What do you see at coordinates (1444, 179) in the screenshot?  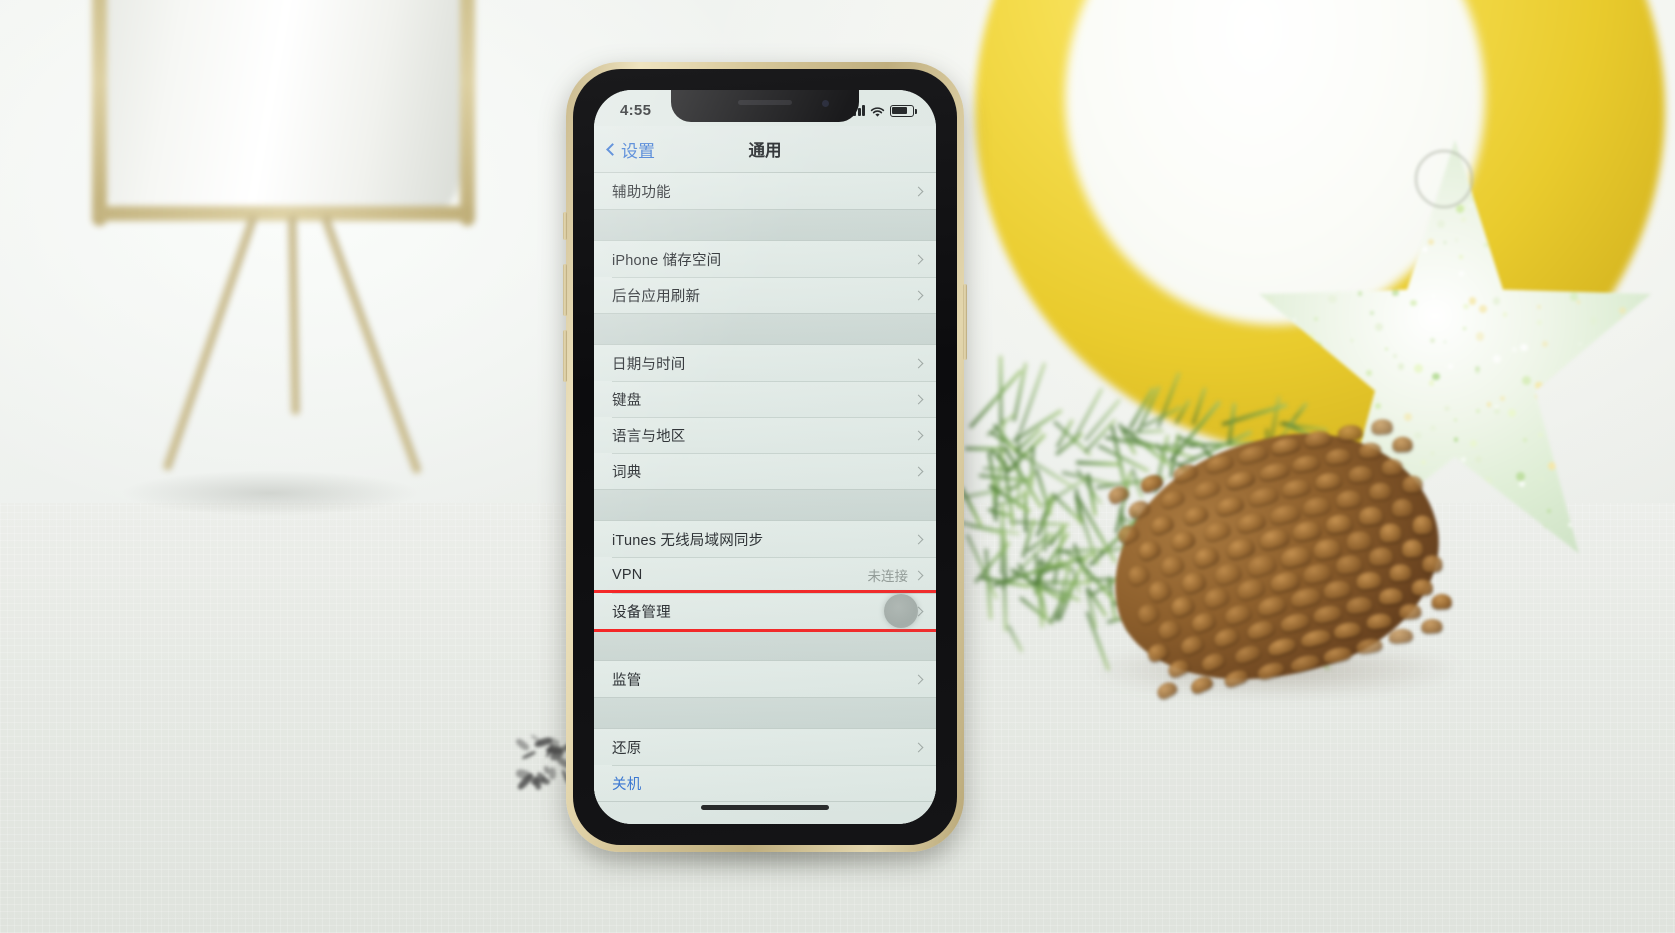 I see `star-wire-loop` at bounding box center [1444, 179].